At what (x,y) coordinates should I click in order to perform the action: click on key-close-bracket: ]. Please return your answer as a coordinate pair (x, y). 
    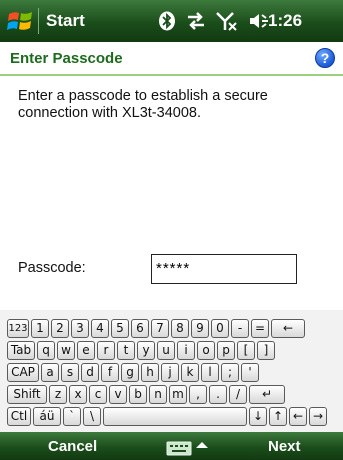
    Looking at the image, I should click on (266, 350).